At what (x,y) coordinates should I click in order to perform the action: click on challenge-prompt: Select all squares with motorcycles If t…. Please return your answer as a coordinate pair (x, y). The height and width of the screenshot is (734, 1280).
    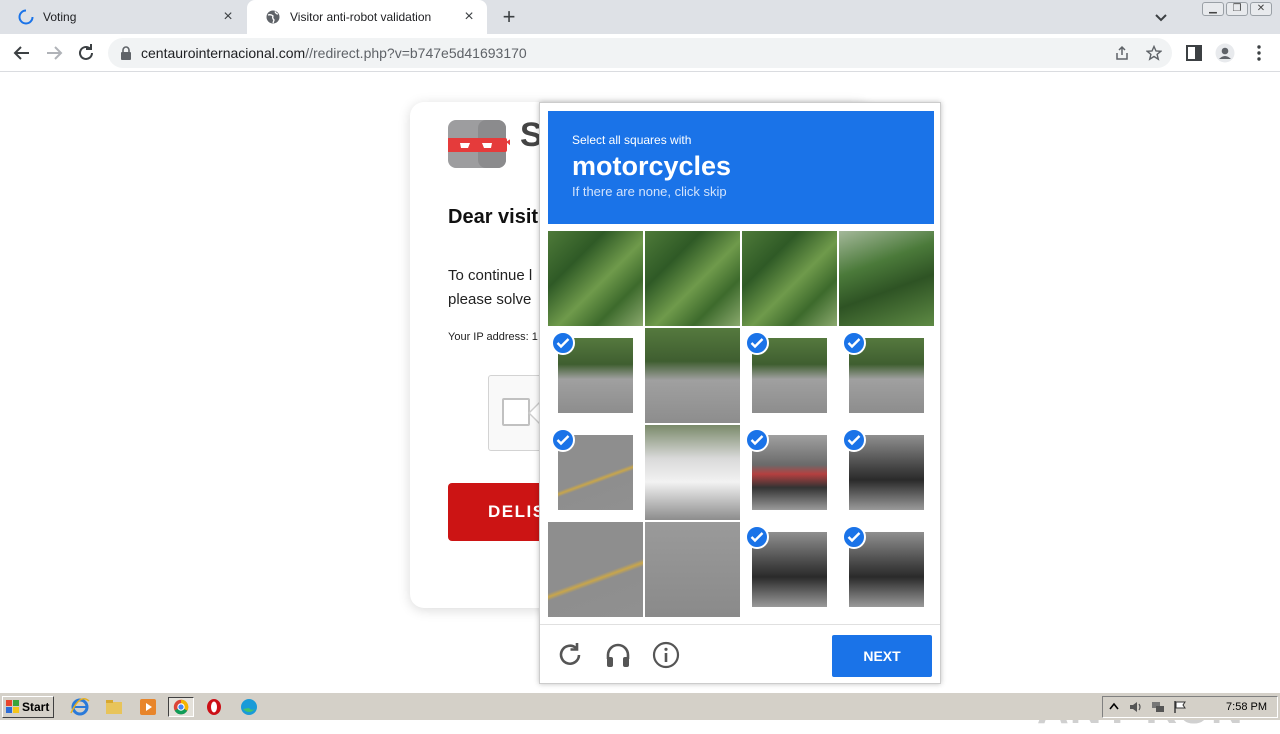
    Looking at the image, I should click on (741, 167).